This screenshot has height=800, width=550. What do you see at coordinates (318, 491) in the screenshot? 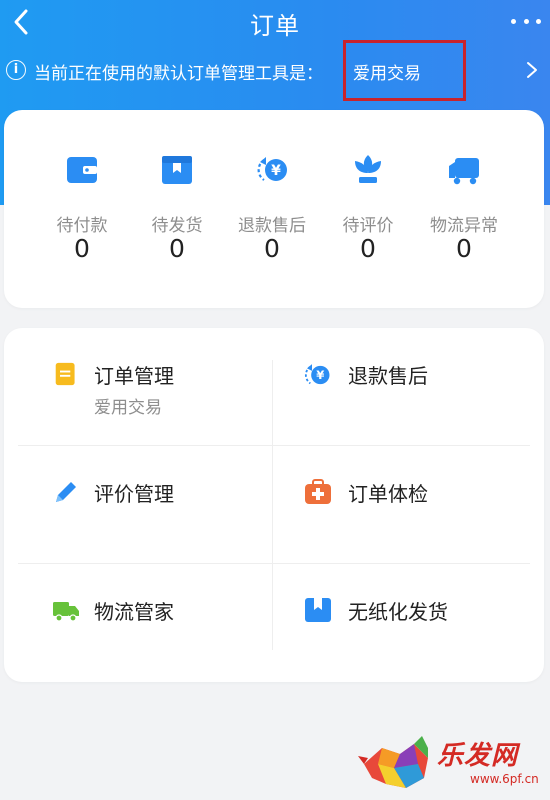
I see `medical-kit-icon` at bounding box center [318, 491].